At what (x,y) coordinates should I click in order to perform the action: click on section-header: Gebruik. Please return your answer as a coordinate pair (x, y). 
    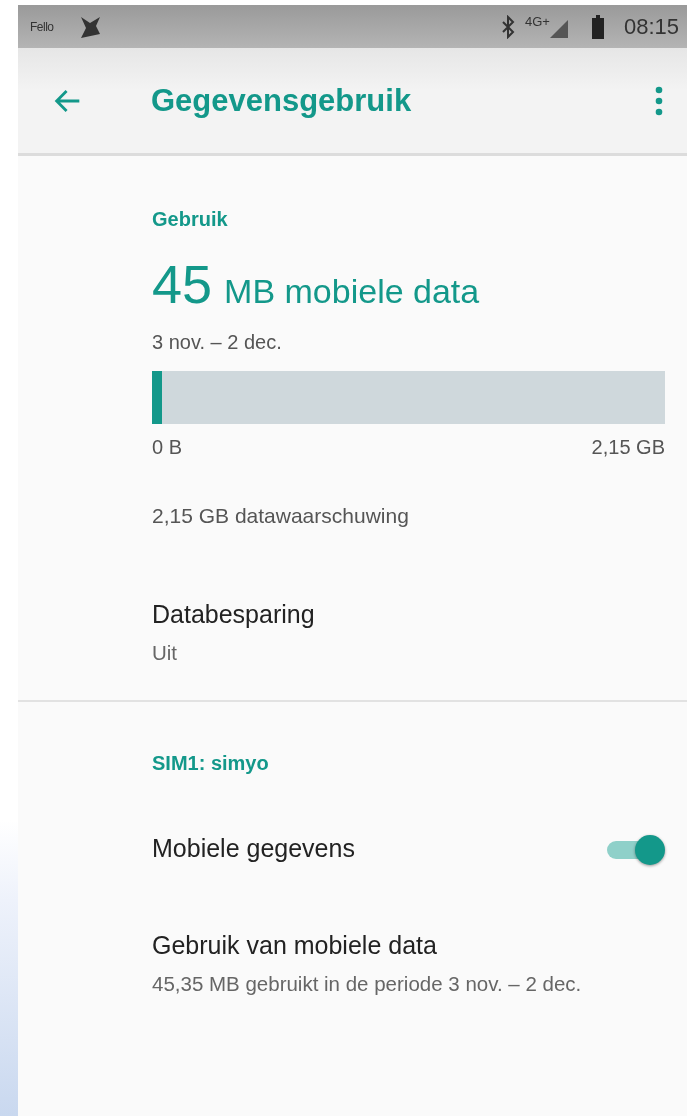
    Looking at the image, I should click on (190, 219).